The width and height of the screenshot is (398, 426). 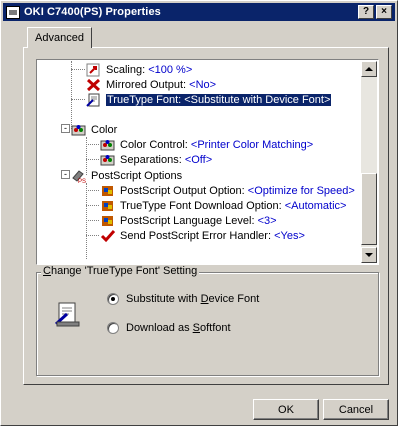 What do you see at coordinates (217, 144) in the screenshot?
I see `tree-item-label: Color Control: <Printer Color Matching>` at bounding box center [217, 144].